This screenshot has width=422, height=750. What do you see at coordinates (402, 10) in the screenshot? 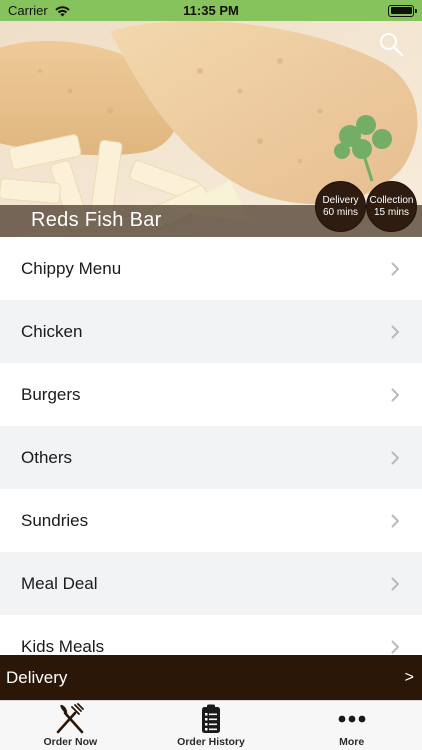
I see `battery-icon` at bounding box center [402, 10].